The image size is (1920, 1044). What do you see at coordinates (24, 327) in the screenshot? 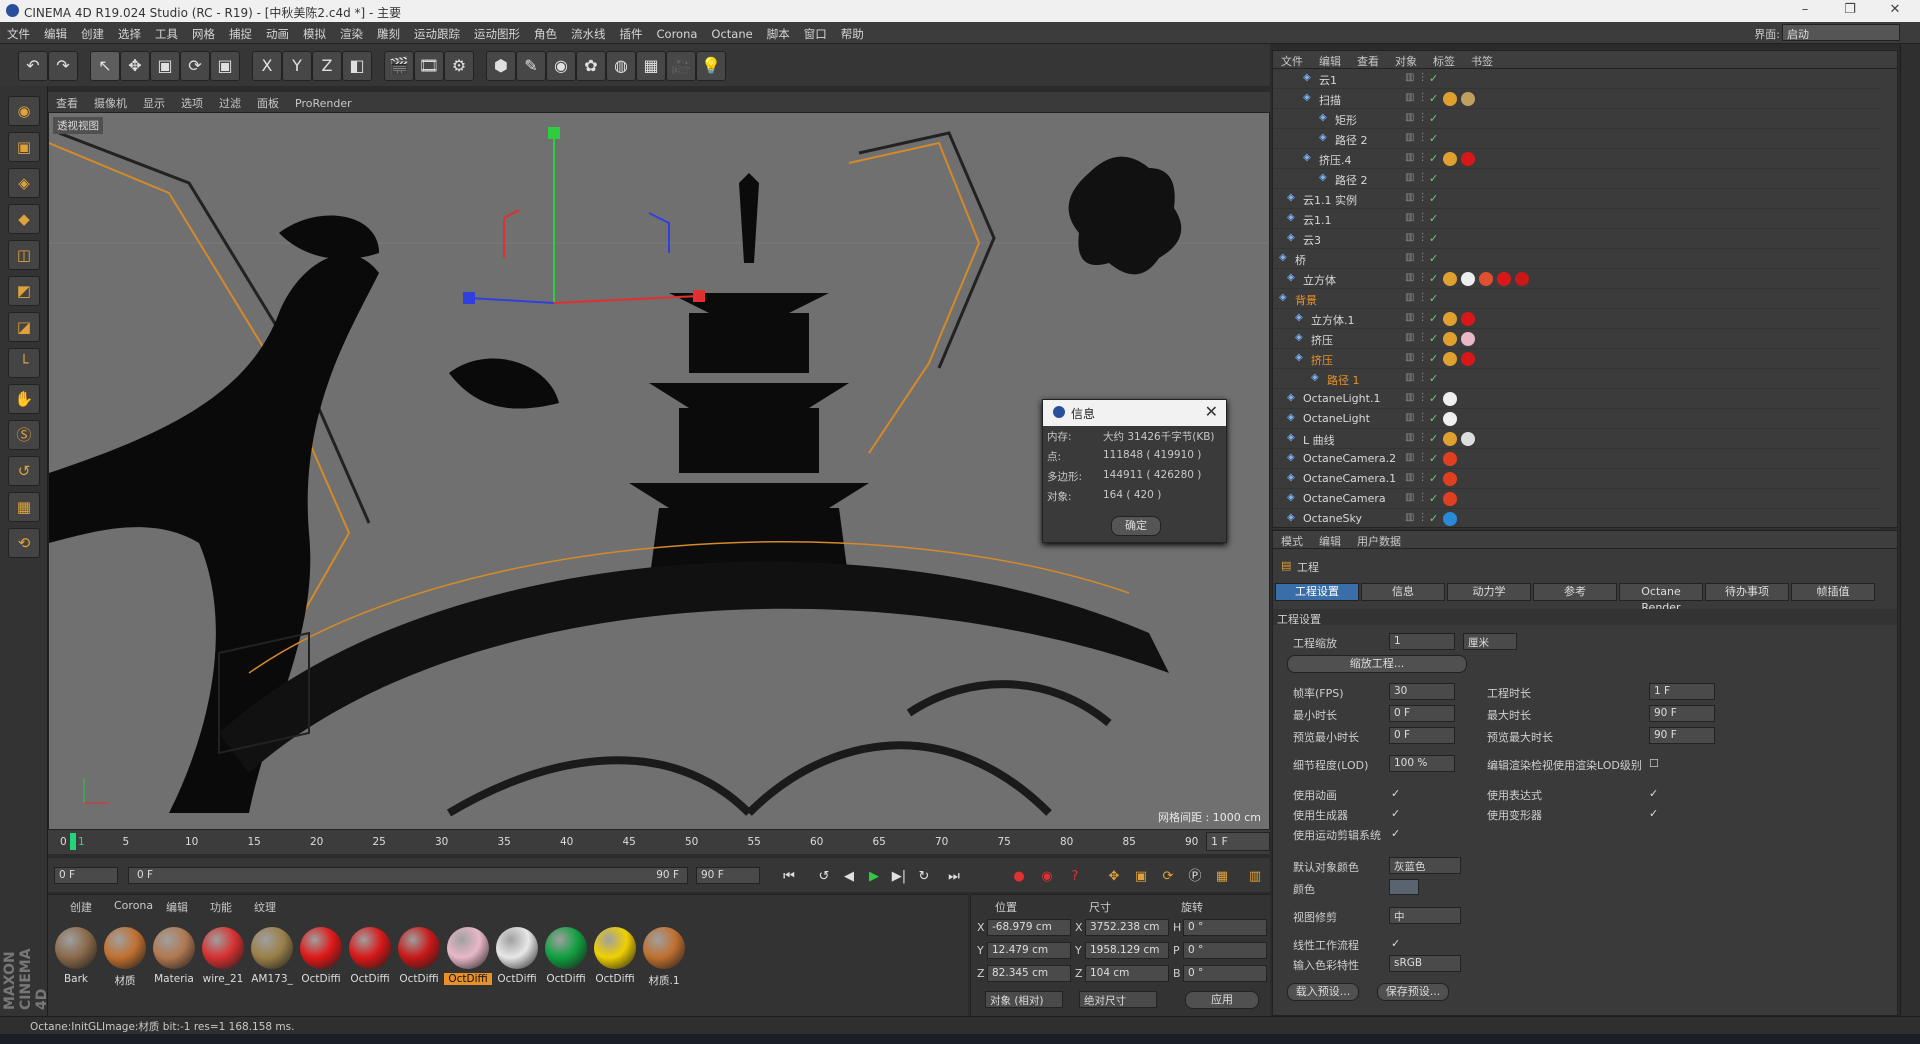
I see `left-tool-icon: ◪` at bounding box center [24, 327].